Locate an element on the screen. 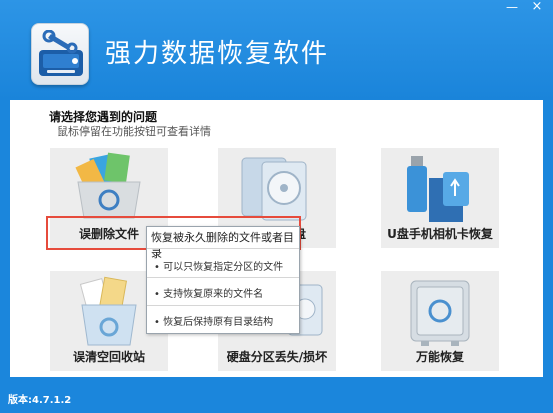 This screenshot has height=413, width=553. tile-universal-recovery: 万能恢复 is located at coordinates (440, 321).